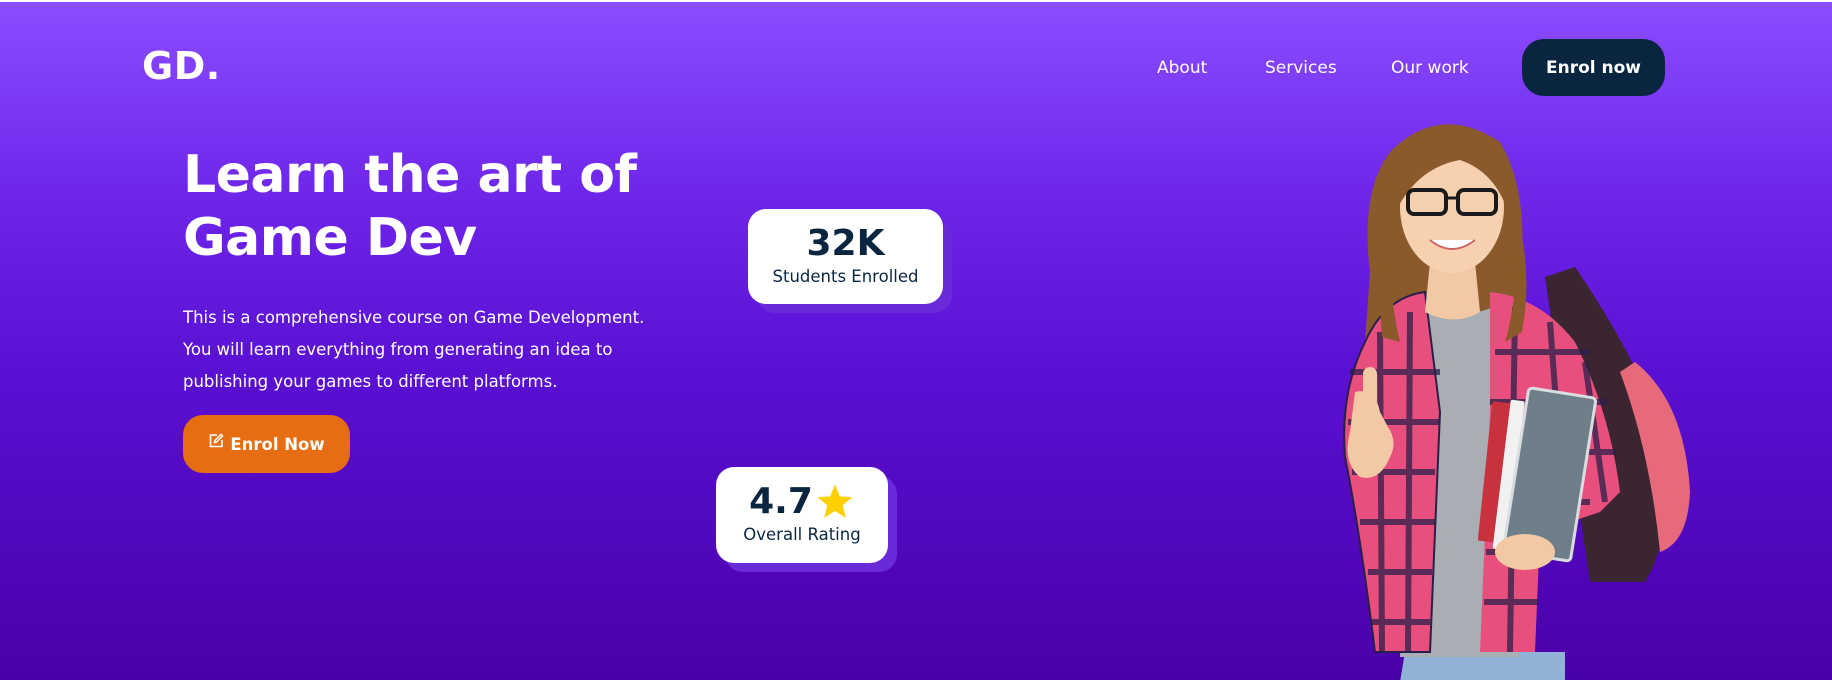  What do you see at coordinates (845, 243) in the screenshot?
I see `students-count: 32K` at bounding box center [845, 243].